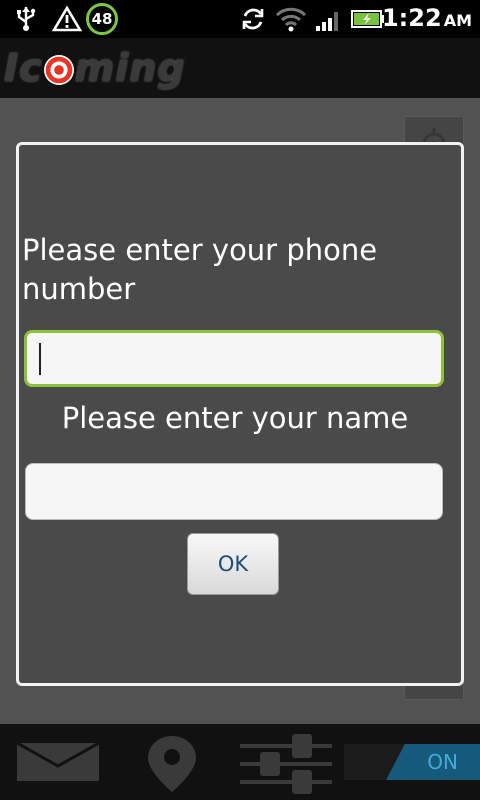 The height and width of the screenshot is (800, 480). What do you see at coordinates (235, 418) in the screenshot?
I see `name-label: Please enter your name` at bounding box center [235, 418].